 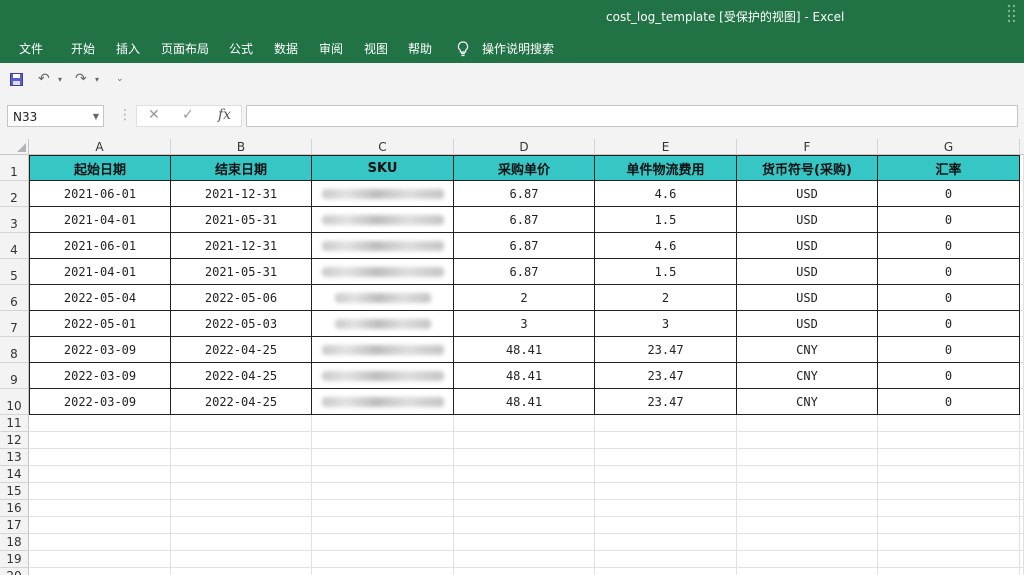 What do you see at coordinates (14, 423) in the screenshot?
I see `row-header: 11` at bounding box center [14, 423].